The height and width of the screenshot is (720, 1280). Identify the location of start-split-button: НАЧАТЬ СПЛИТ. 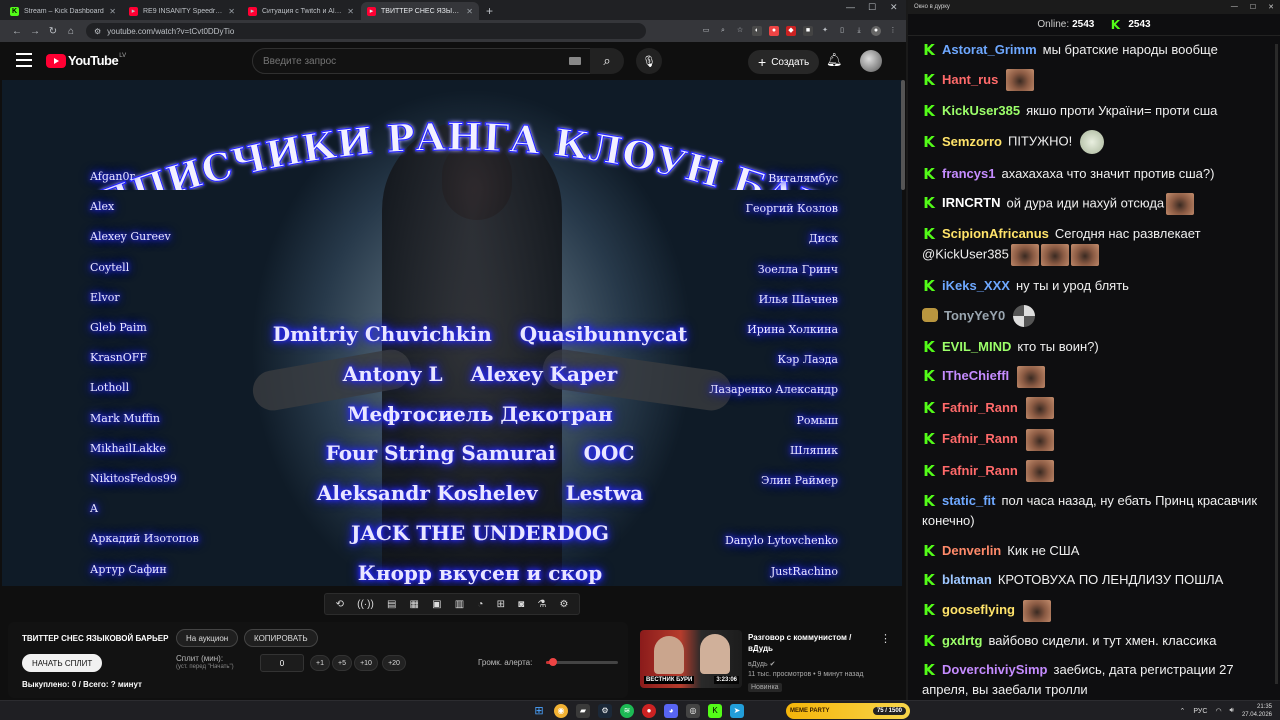
(62, 663).